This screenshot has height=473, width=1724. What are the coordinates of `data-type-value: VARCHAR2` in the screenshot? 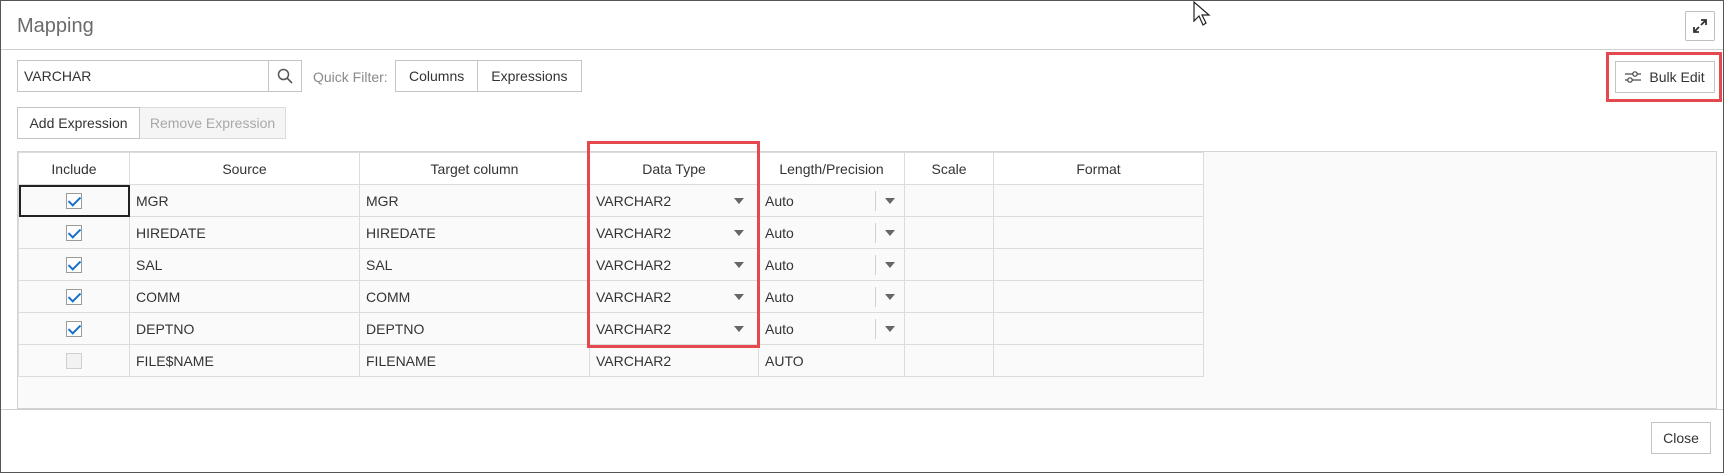 It's located at (634, 360).